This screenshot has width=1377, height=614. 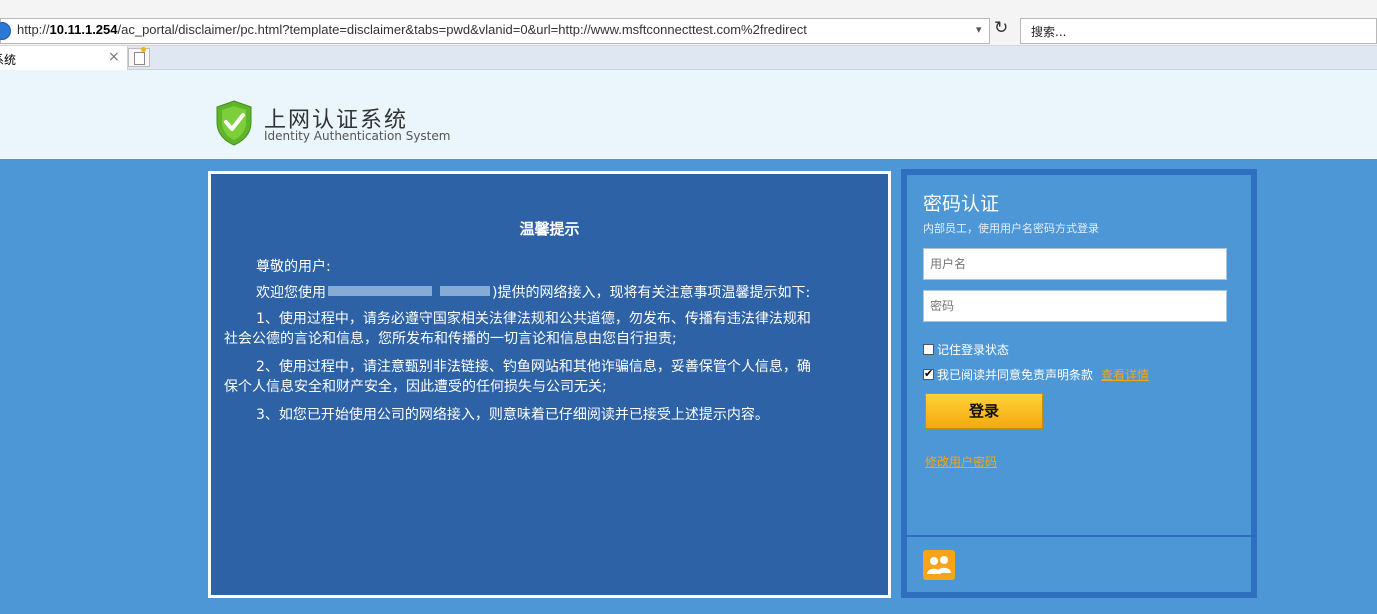 I want to click on view-details-link: 查看详情, so click(x=1125, y=375).